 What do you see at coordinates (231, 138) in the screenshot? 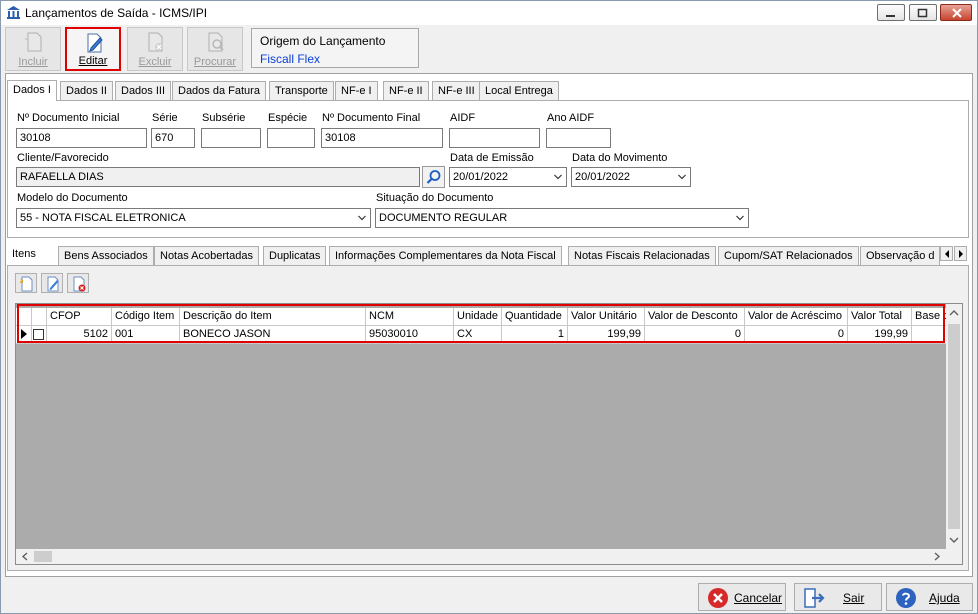
I see `subserie-field` at bounding box center [231, 138].